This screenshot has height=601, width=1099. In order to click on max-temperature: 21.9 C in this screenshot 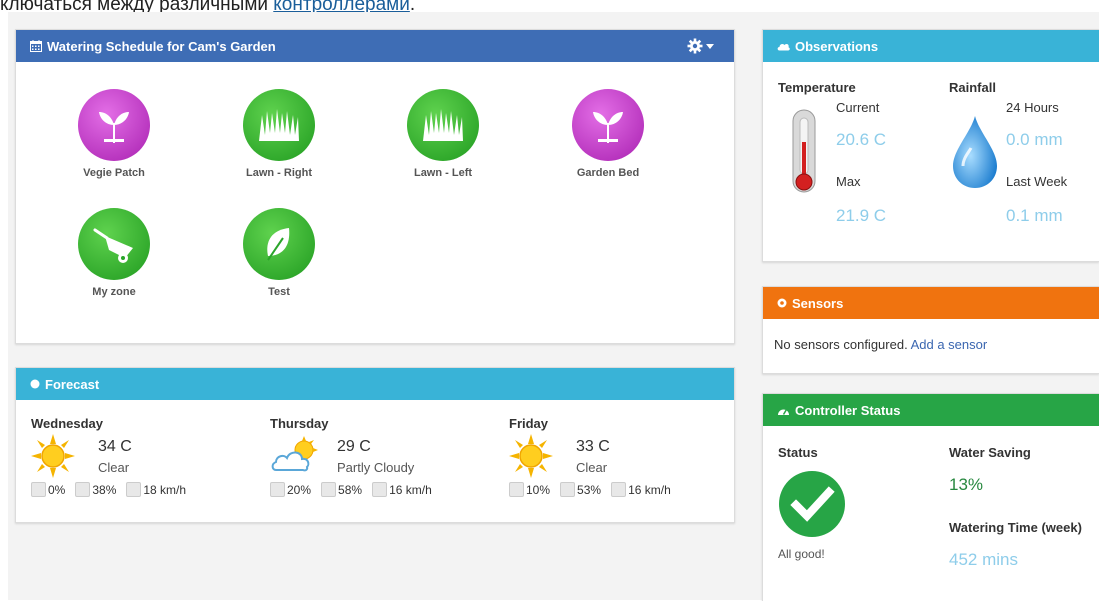, I will do `click(861, 215)`.